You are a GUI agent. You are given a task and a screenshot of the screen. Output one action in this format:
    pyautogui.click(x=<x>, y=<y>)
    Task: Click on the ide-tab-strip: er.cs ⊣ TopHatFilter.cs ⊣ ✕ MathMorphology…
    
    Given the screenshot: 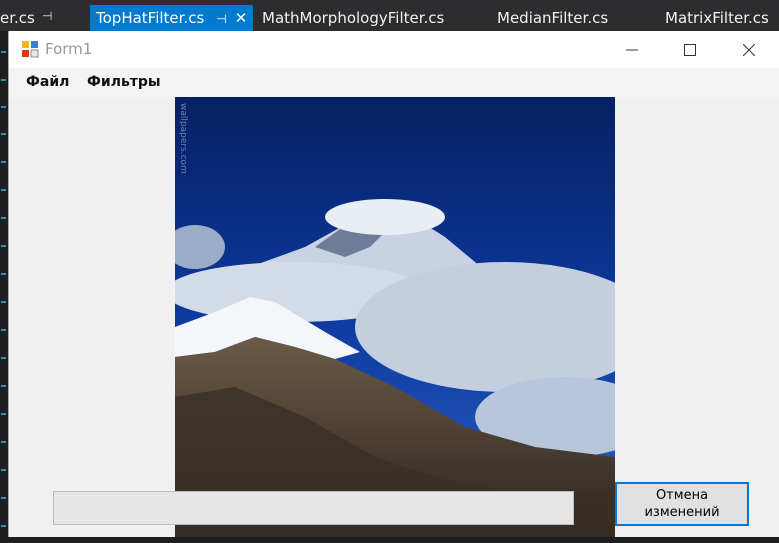 What is the action you would take?
    pyautogui.click(x=389, y=15)
    